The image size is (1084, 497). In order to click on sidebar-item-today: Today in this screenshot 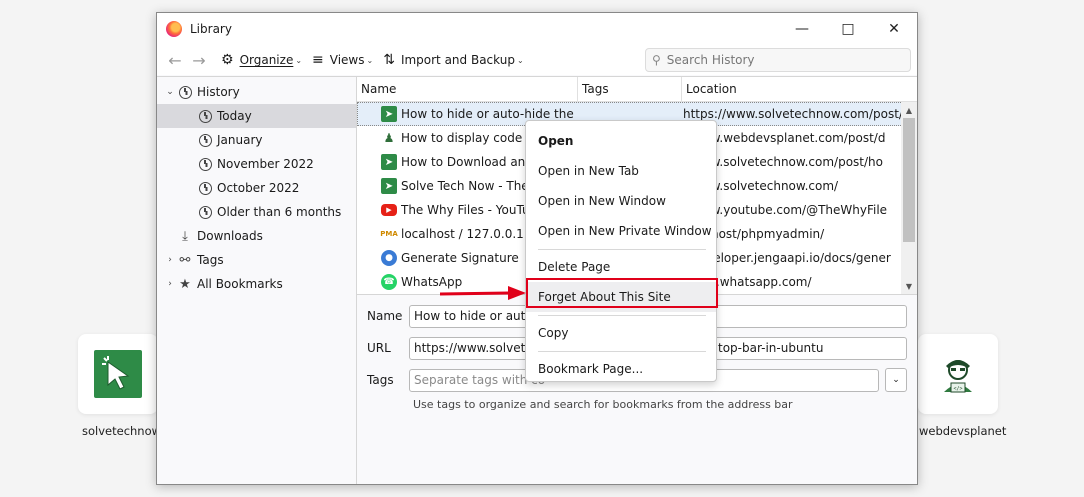, I will do `click(256, 116)`.